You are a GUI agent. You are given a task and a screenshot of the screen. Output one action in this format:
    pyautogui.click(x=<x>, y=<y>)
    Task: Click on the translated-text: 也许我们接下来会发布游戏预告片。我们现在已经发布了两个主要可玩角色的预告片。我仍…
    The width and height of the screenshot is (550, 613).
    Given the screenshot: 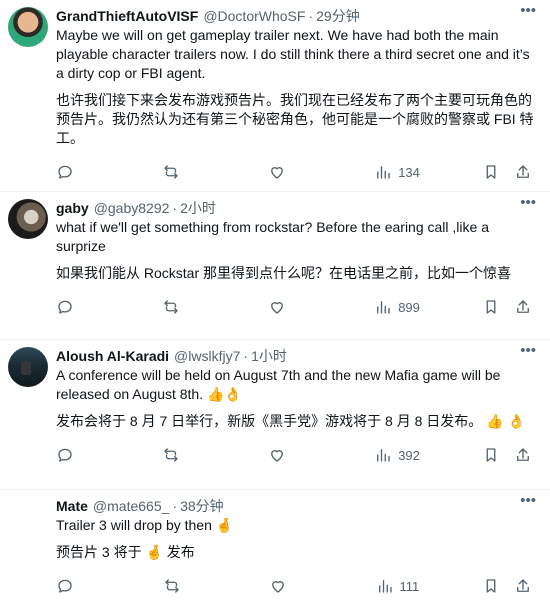 What is the action you would take?
    pyautogui.click(x=295, y=119)
    